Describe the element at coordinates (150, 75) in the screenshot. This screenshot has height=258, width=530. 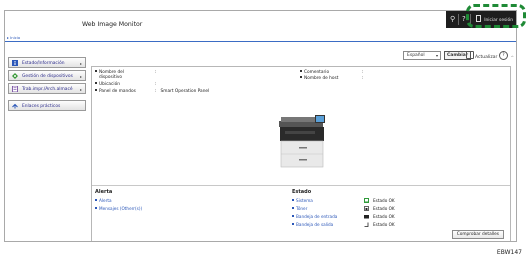
I see `device-name-row: Nombre del dispositivo :` at that location.